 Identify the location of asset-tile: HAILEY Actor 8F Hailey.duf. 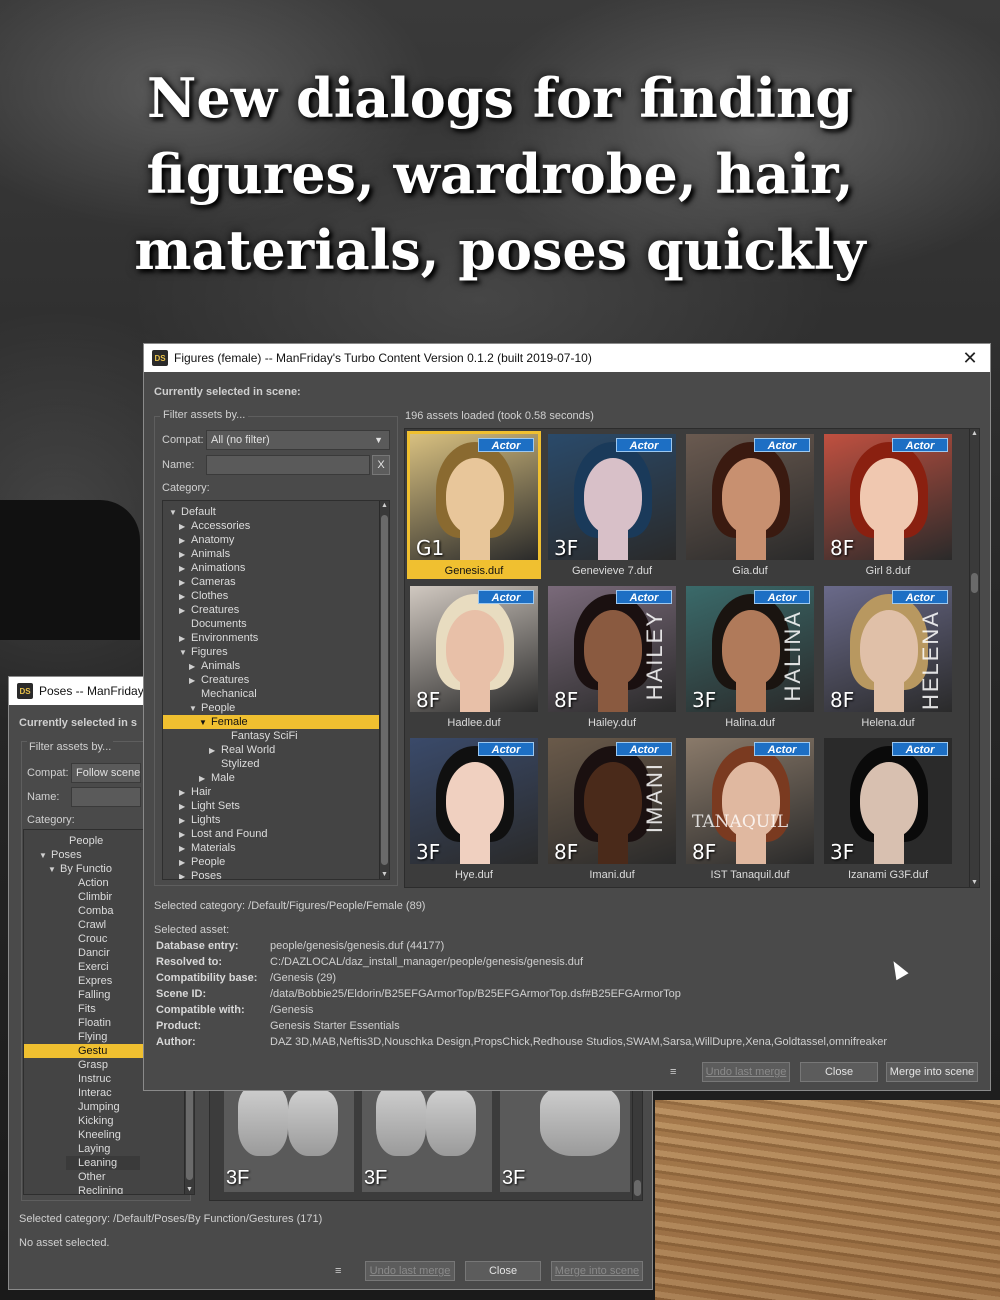
(612, 657).